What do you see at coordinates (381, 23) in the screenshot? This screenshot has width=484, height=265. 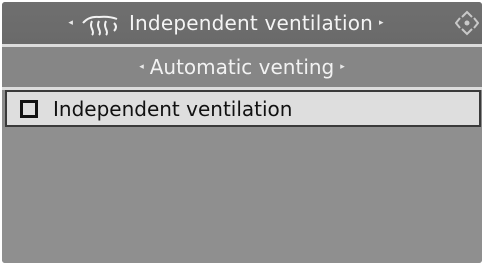 I see `header-right-arrow-icon: ▸` at bounding box center [381, 23].